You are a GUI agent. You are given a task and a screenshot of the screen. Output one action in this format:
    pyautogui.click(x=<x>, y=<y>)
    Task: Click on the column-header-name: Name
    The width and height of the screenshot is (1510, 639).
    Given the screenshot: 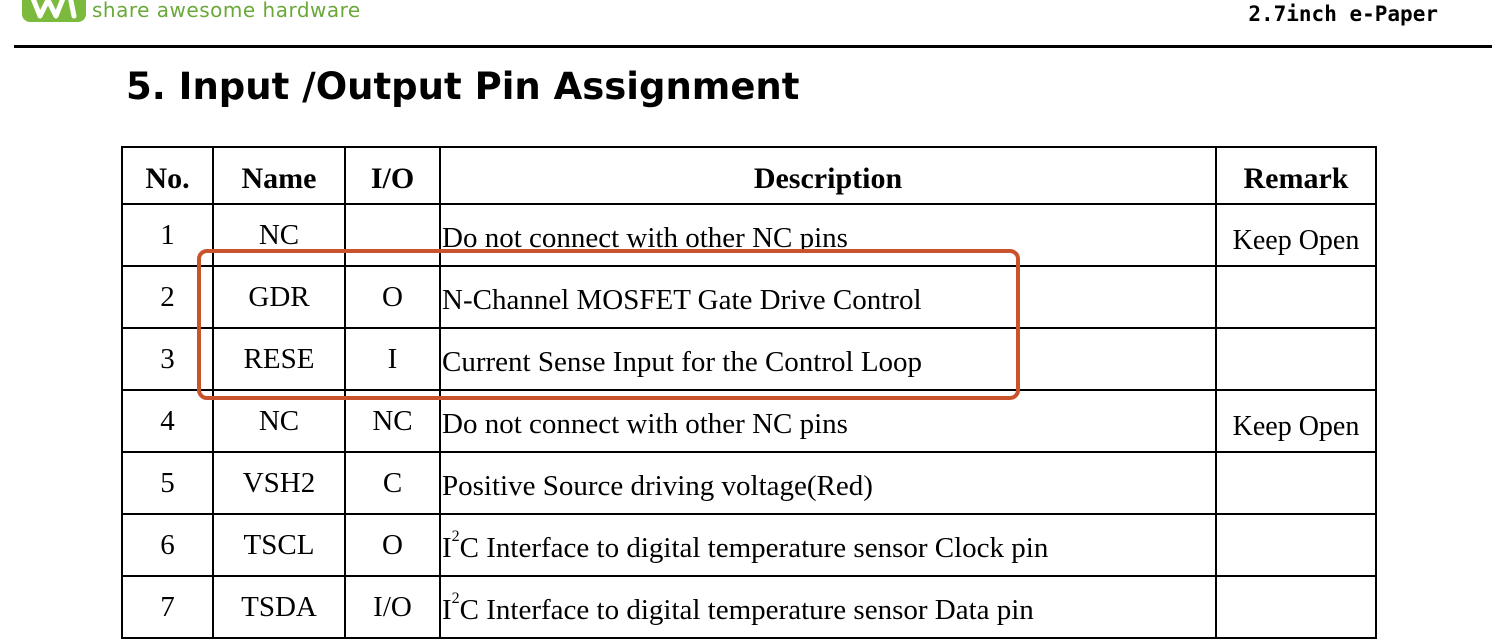 What is the action you would take?
    pyautogui.click(x=279, y=175)
    